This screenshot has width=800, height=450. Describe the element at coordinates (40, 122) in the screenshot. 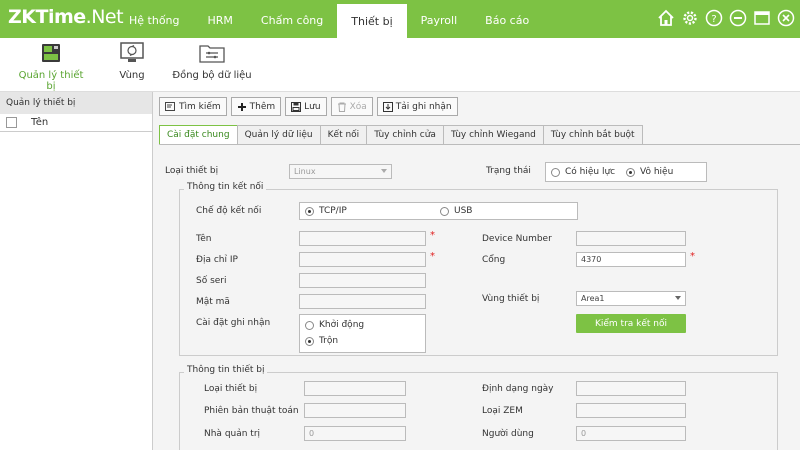

I see `column-header-name: Tên` at that location.